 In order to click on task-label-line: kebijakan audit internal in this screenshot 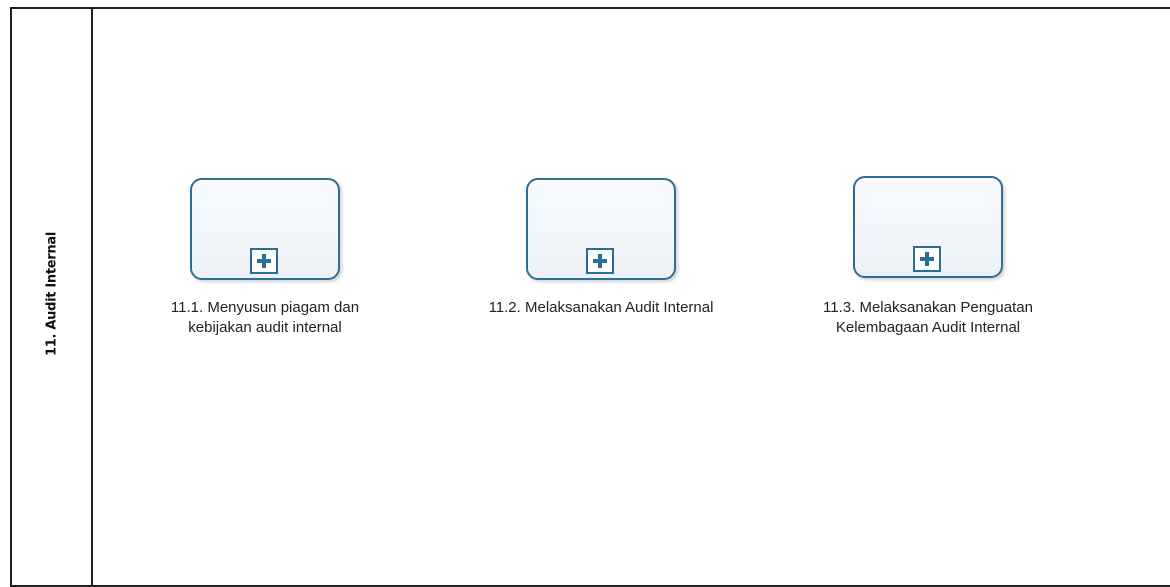, I will do `click(265, 327)`.